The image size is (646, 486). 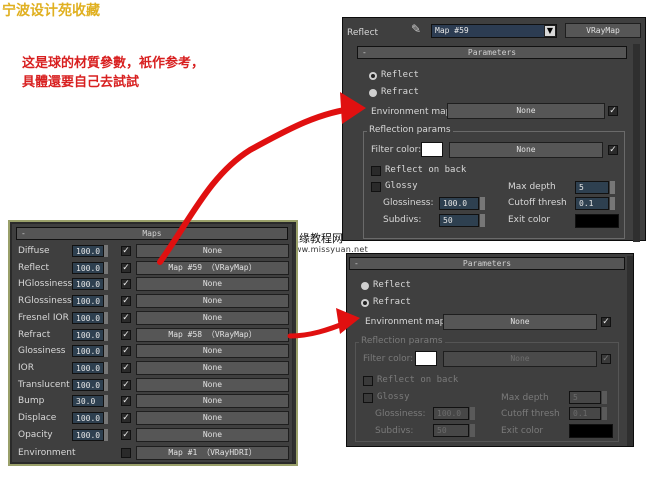 I want to click on arrow-head-reflect-icon, so click(x=353, y=108).